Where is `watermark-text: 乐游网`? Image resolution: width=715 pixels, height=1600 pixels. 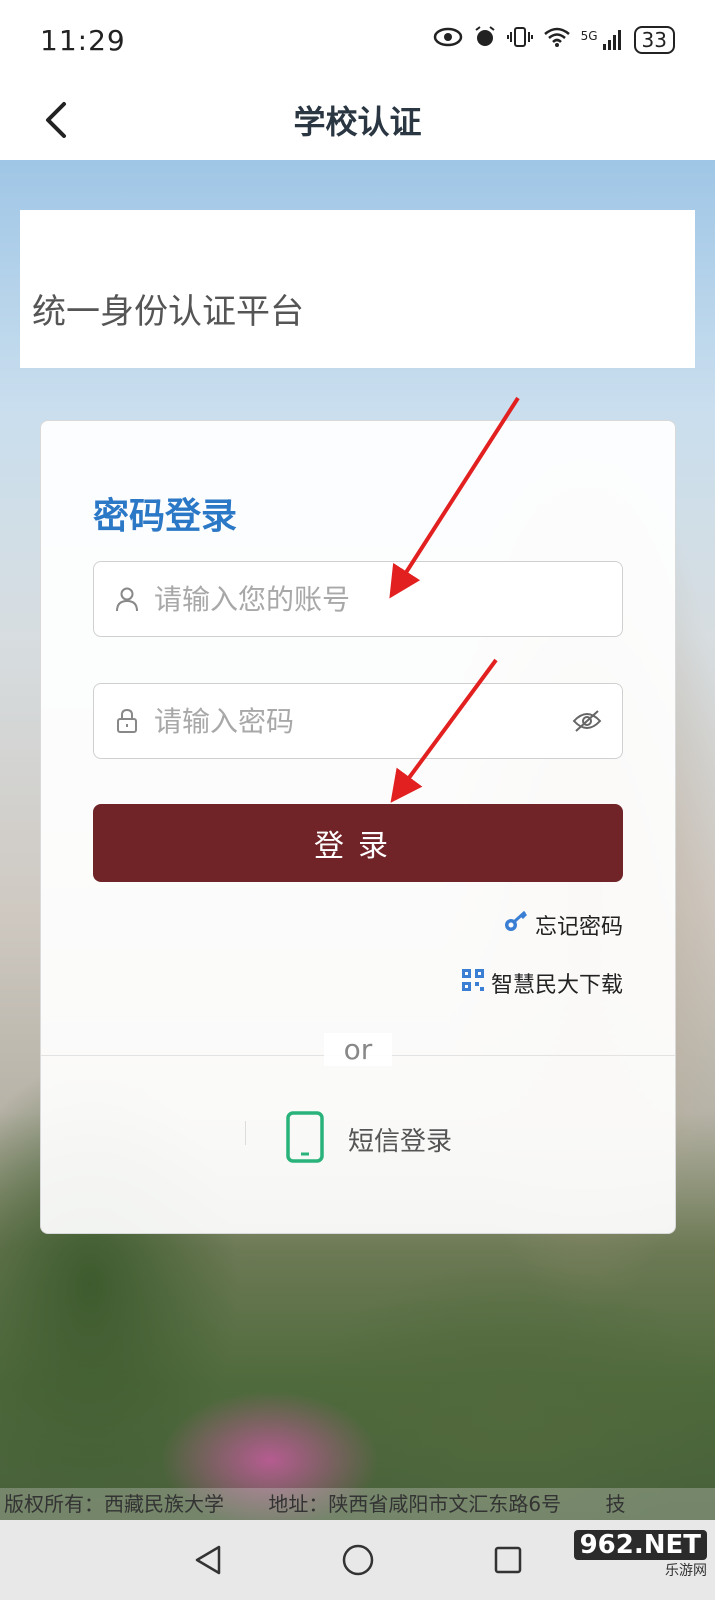
watermark-text: 乐游网 is located at coordinates (686, 1571).